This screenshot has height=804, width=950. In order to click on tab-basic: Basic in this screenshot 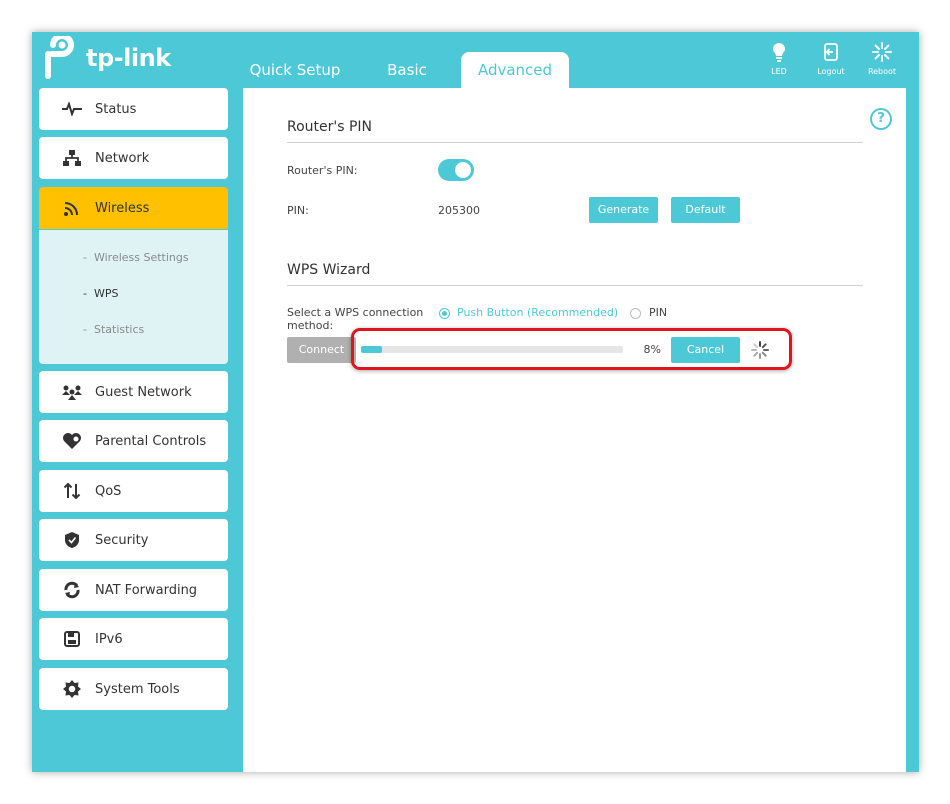, I will do `click(407, 70)`.